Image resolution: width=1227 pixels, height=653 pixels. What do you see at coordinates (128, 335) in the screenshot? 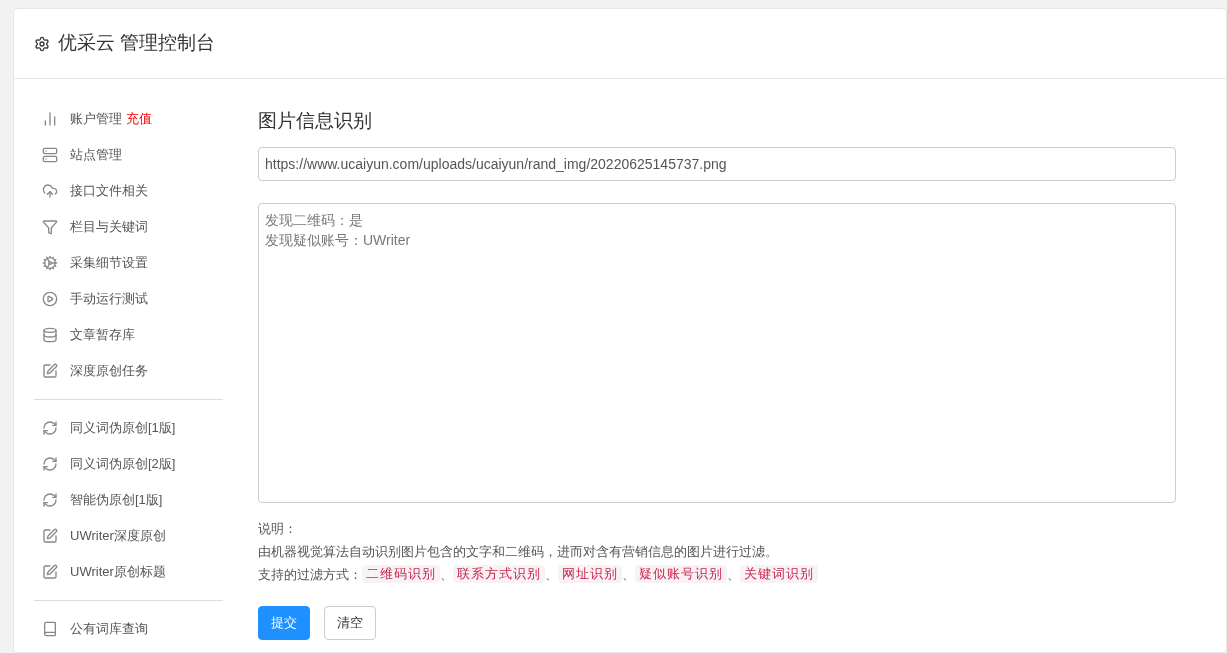
I see `sidebar-item: 文章暂存库` at bounding box center [128, 335].